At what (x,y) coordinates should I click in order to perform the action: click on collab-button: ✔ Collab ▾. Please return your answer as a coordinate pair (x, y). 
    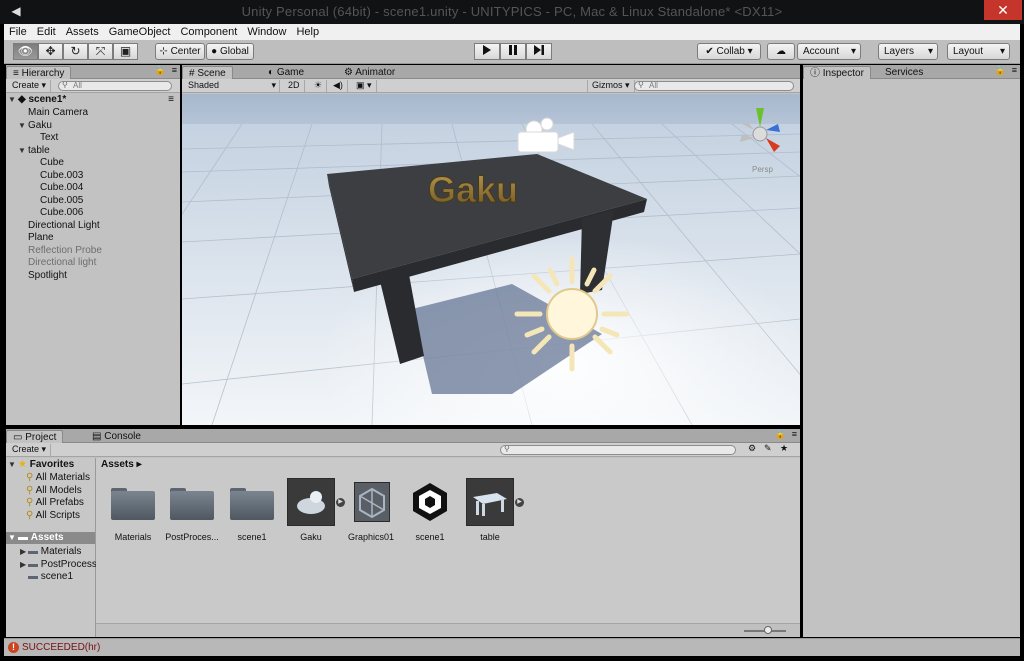
    Looking at the image, I should click on (729, 51).